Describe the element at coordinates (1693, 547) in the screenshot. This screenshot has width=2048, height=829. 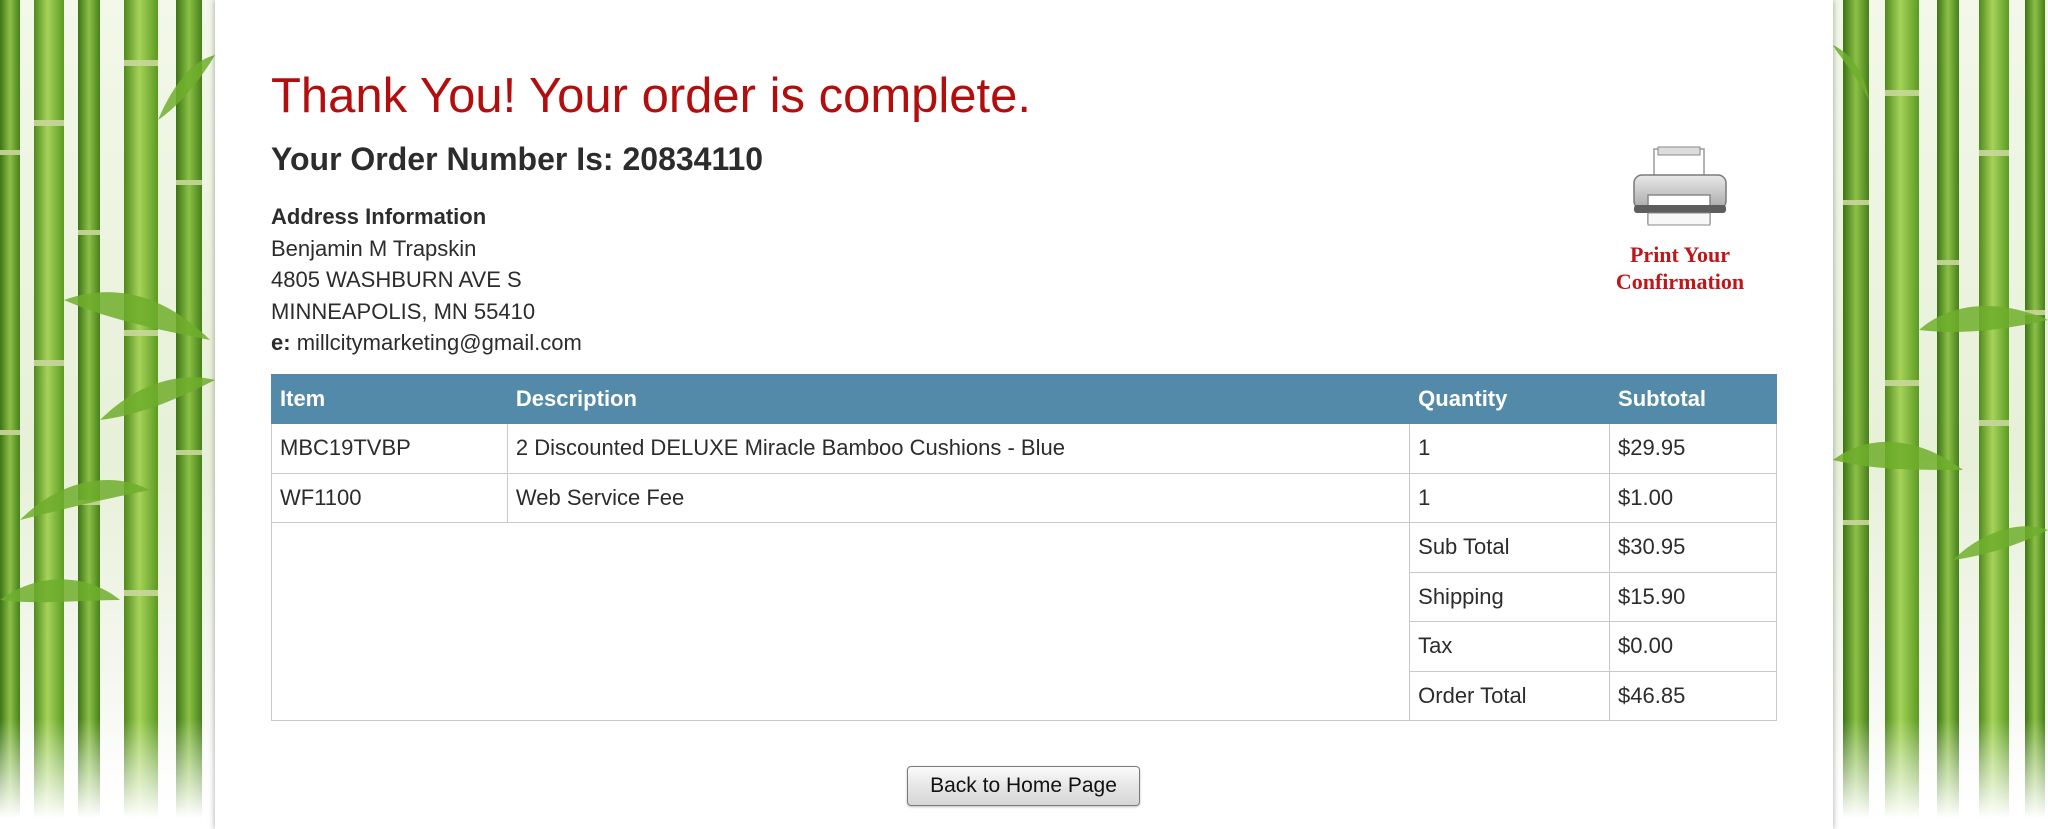
I see `sub-total-value: $30.95` at that location.